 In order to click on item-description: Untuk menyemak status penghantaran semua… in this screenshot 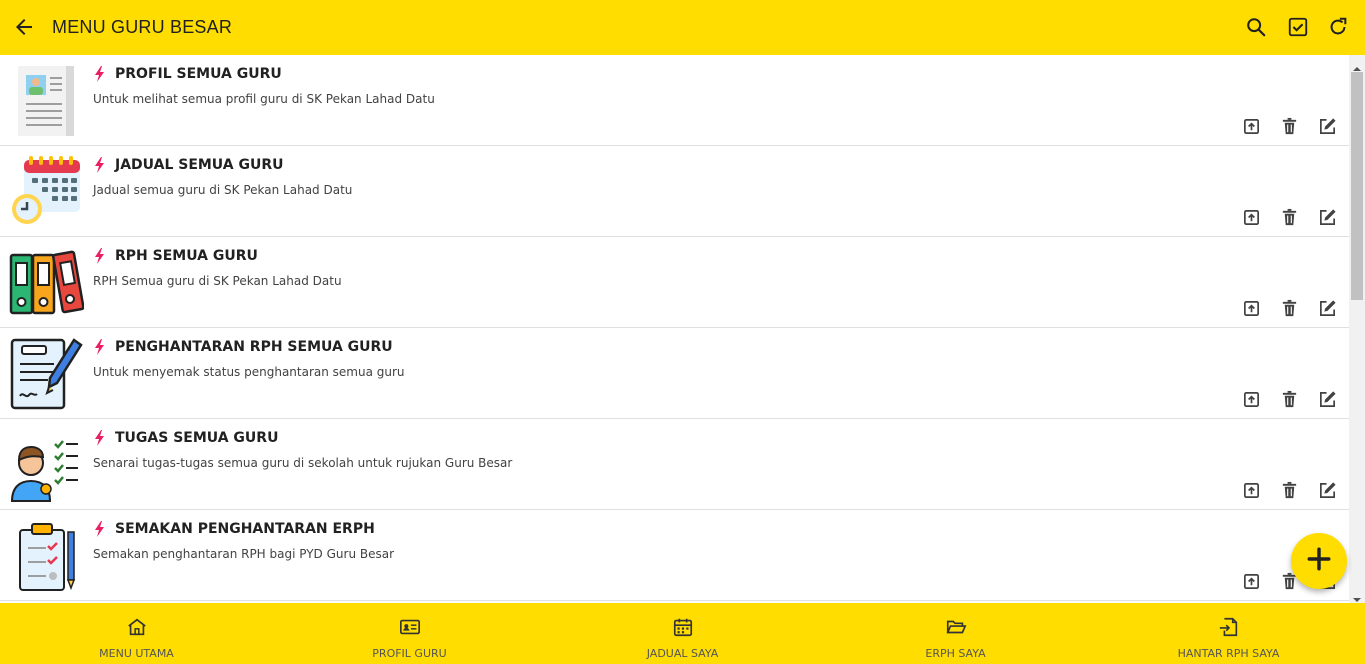, I will do `click(249, 372)`.